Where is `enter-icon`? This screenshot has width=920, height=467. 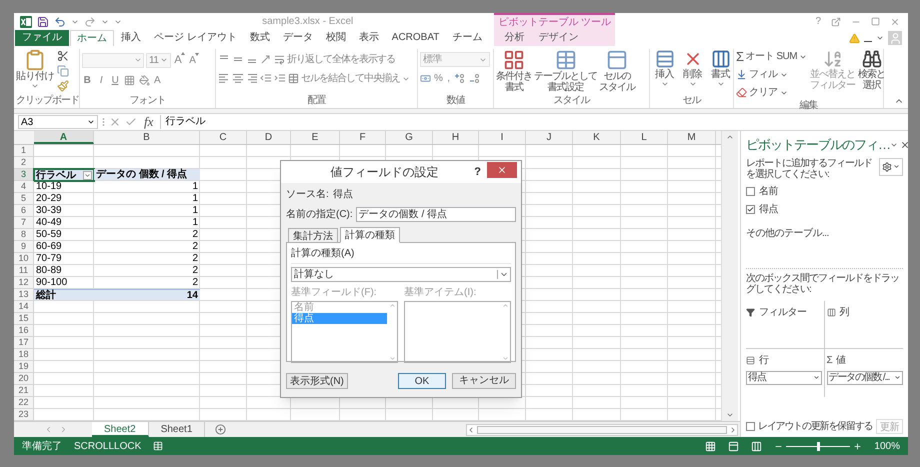 enter-icon is located at coordinates (131, 122).